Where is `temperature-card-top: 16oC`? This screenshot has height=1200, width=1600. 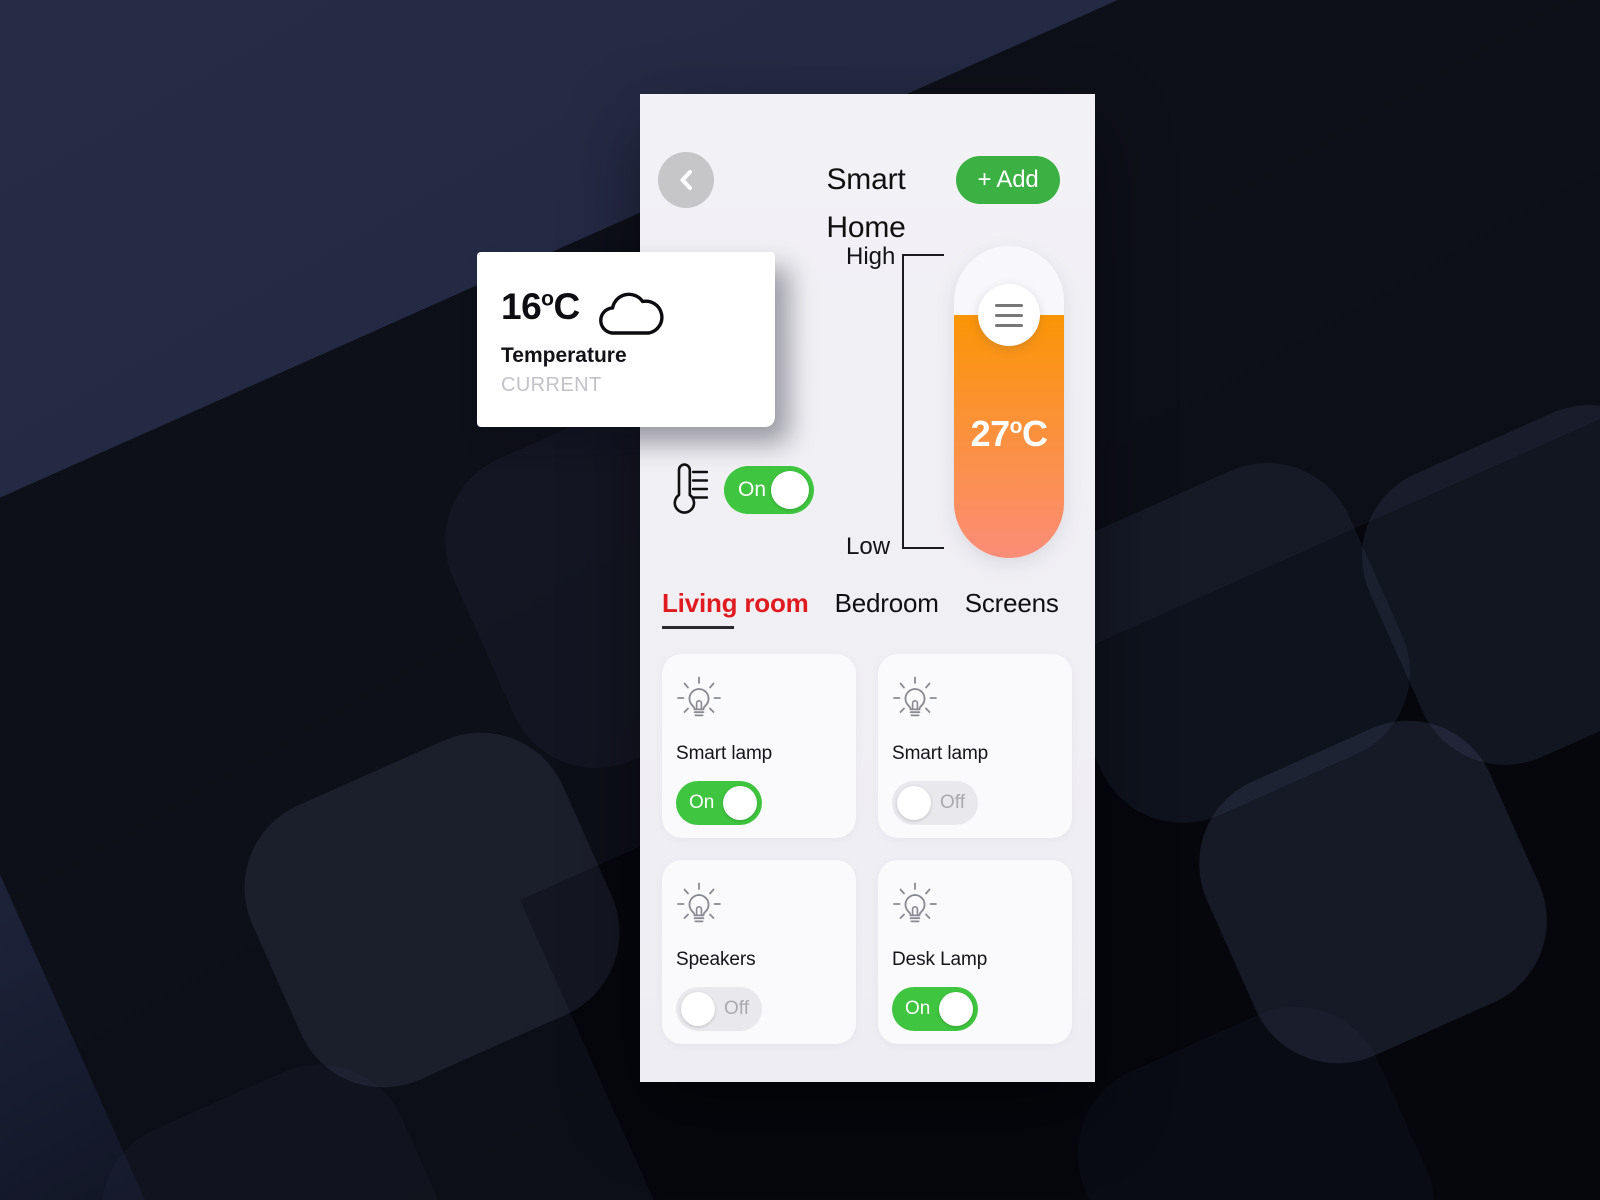
temperature-card-top: 16oC is located at coordinates (638, 311).